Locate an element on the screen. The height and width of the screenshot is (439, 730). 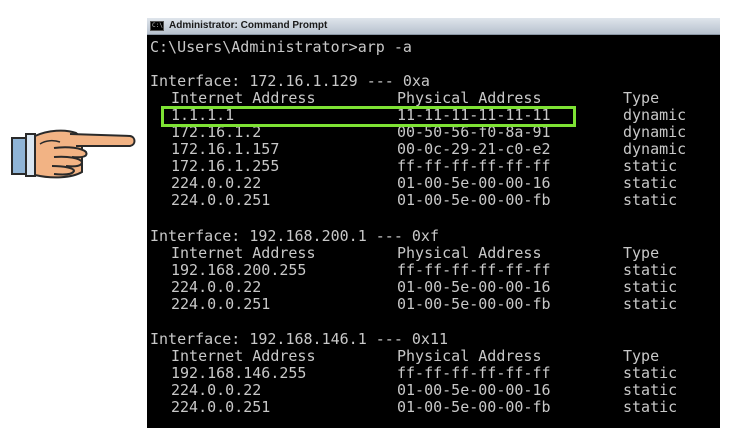
interface-header: Interface: 192.168.146.1 --- 0x11 is located at coordinates (299, 339).